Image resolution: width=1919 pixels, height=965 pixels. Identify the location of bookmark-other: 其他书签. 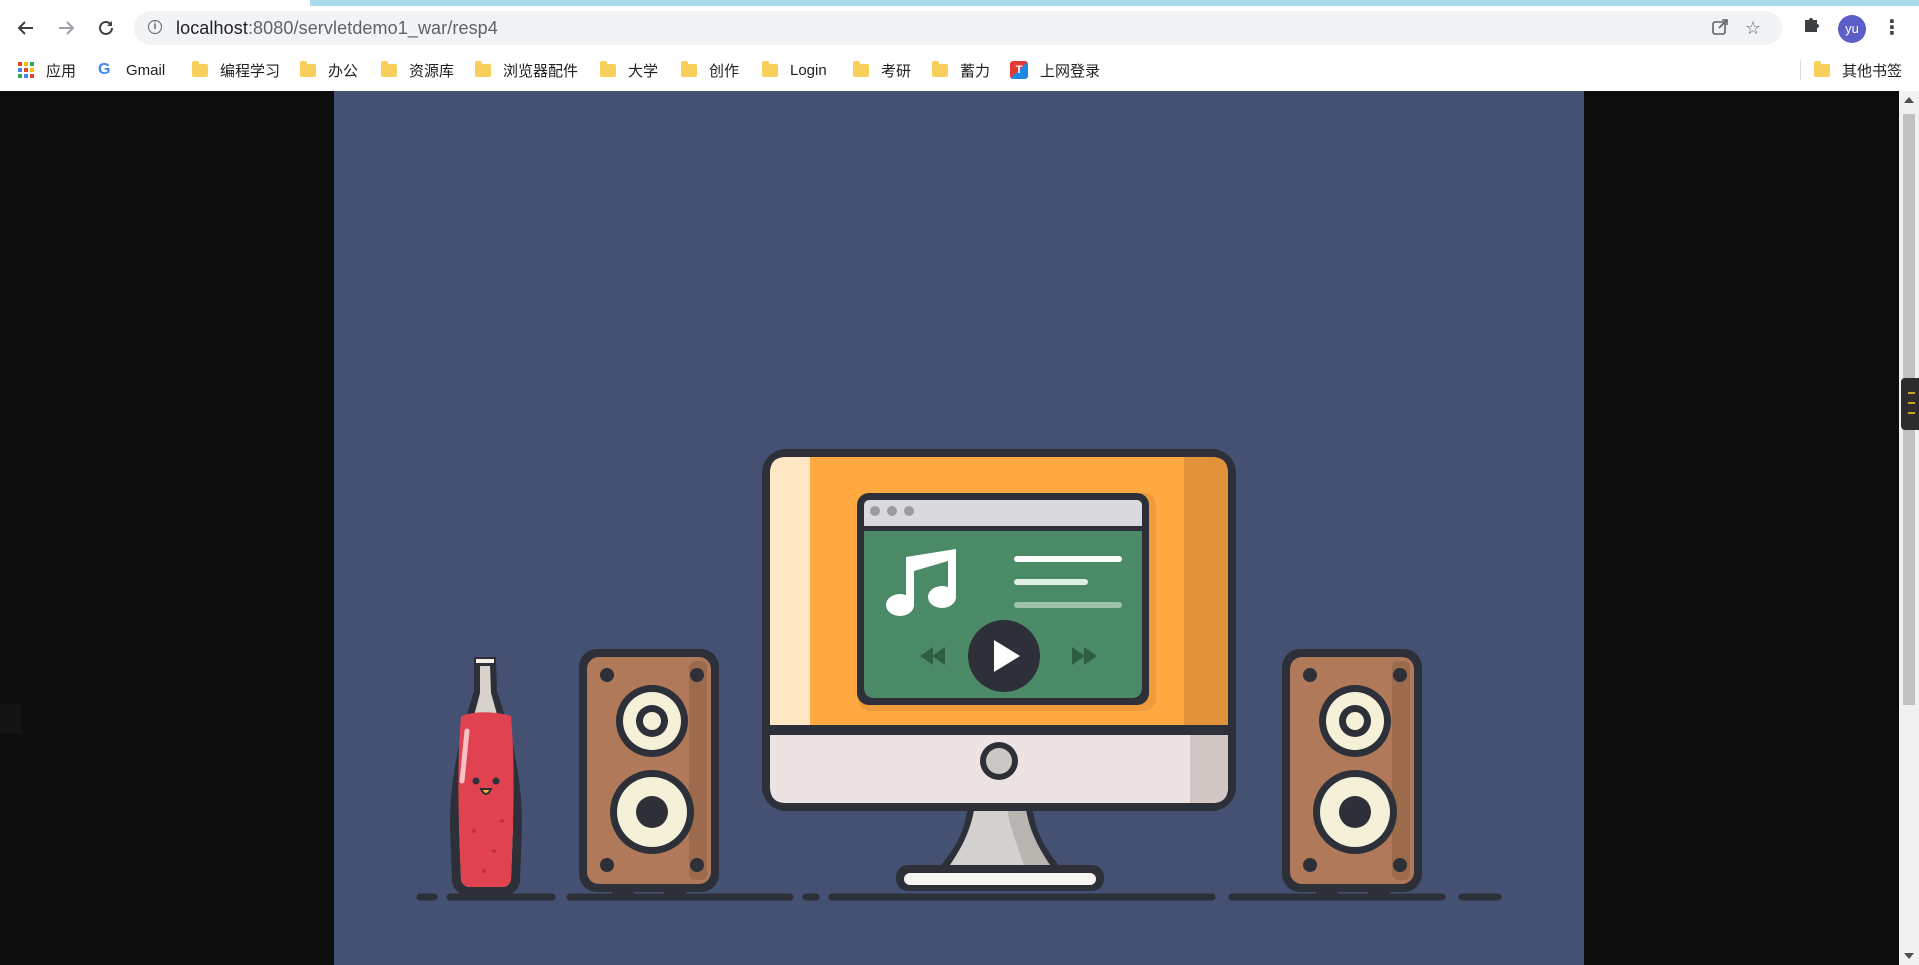
(1858, 70).